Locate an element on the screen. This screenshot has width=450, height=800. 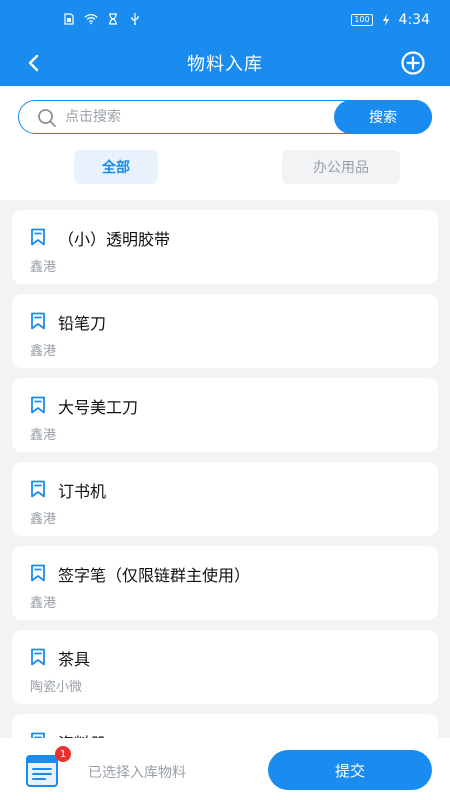
status-time: 4:34 is located at coordinates (414, 20).